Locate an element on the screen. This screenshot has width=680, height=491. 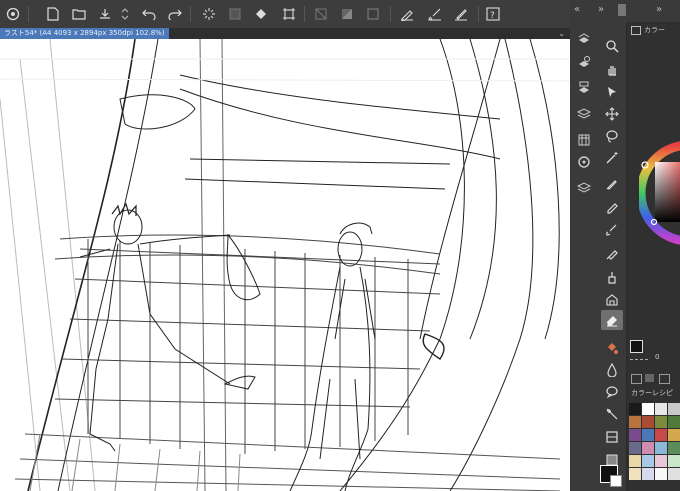
magic-wand-icon is located at coordinates (612, 158).